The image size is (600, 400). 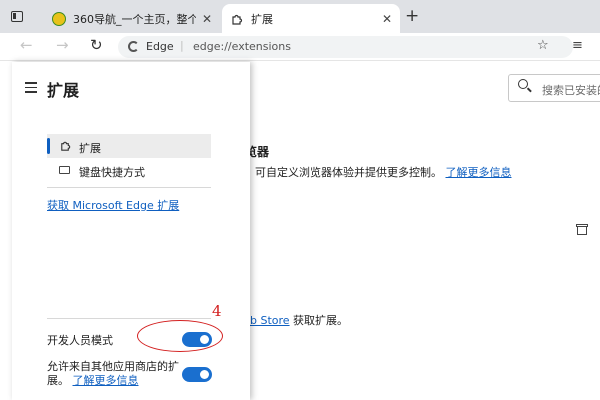 I want to click on address-toolbar: ← → ↻ Edge | edge://extensions ☆ ≡, so click(x=300, y=47).